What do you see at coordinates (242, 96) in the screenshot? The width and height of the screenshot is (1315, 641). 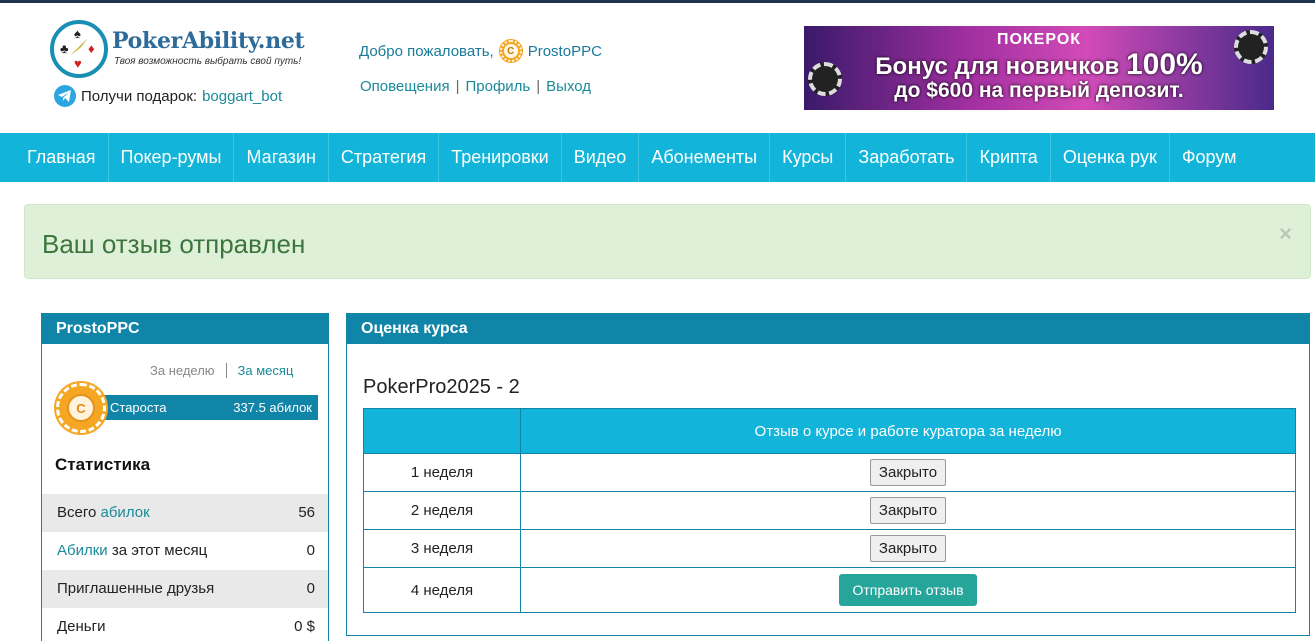 I see `telegram-bot-link: boggart_bot` at bounding box center [242, 96].